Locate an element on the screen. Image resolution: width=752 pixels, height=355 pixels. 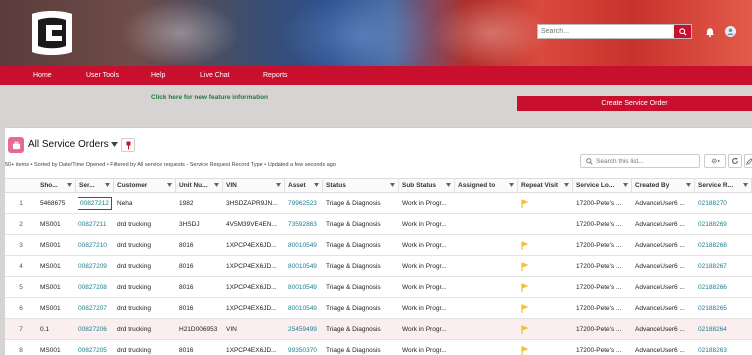
service-request-link-text: 02188263 is located at coordinates (712, 350).